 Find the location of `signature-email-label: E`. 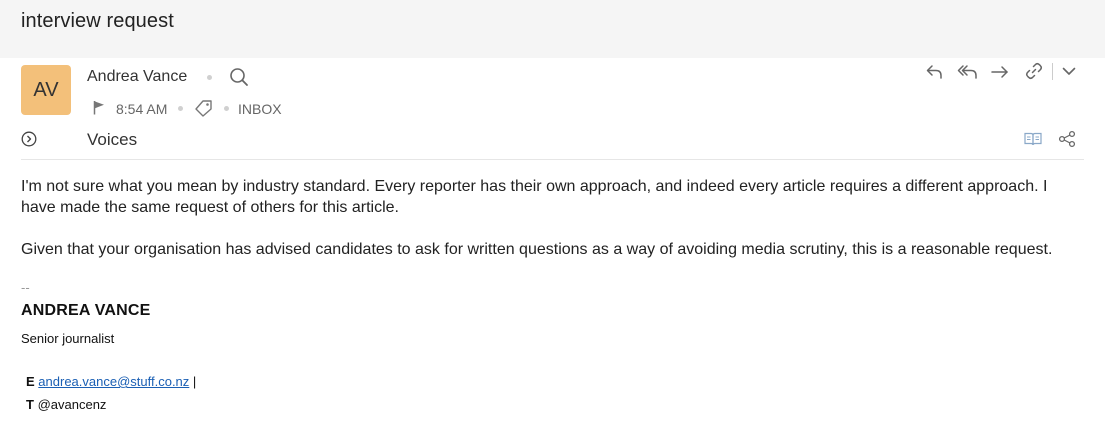

signature-email-label: E is located at coordinates (30, 381).